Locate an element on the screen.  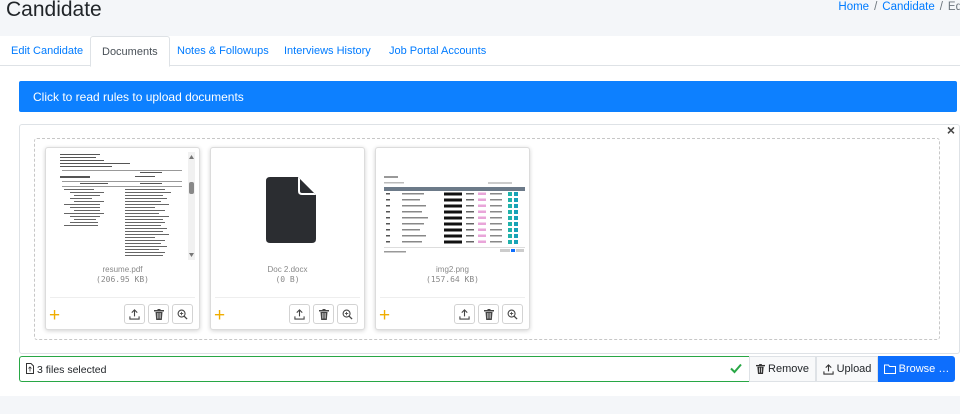
file-thumbnail: Doc 2.docx (0 B) + is located at coordinates (287, 238).